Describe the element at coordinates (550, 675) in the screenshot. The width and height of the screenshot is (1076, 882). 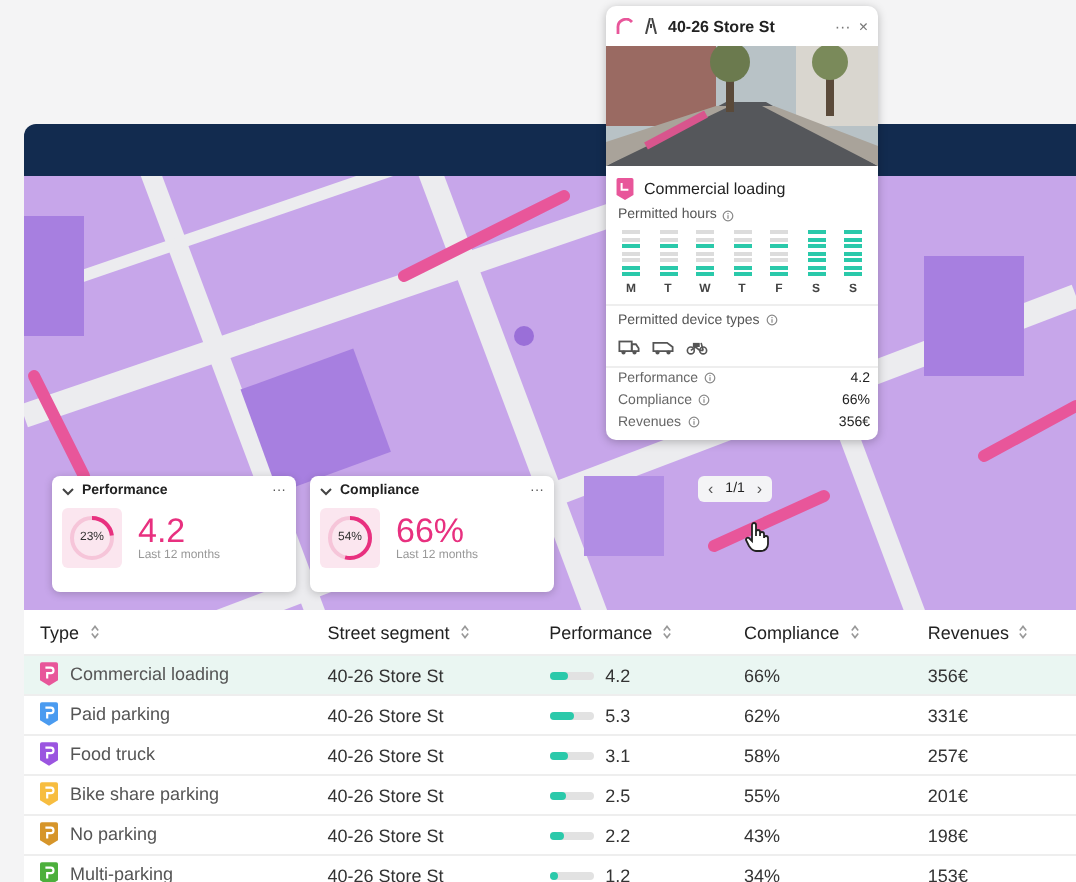
I see `table-row: Commercial loading 40-26 Store St 4.2 66% 356€` at that location.